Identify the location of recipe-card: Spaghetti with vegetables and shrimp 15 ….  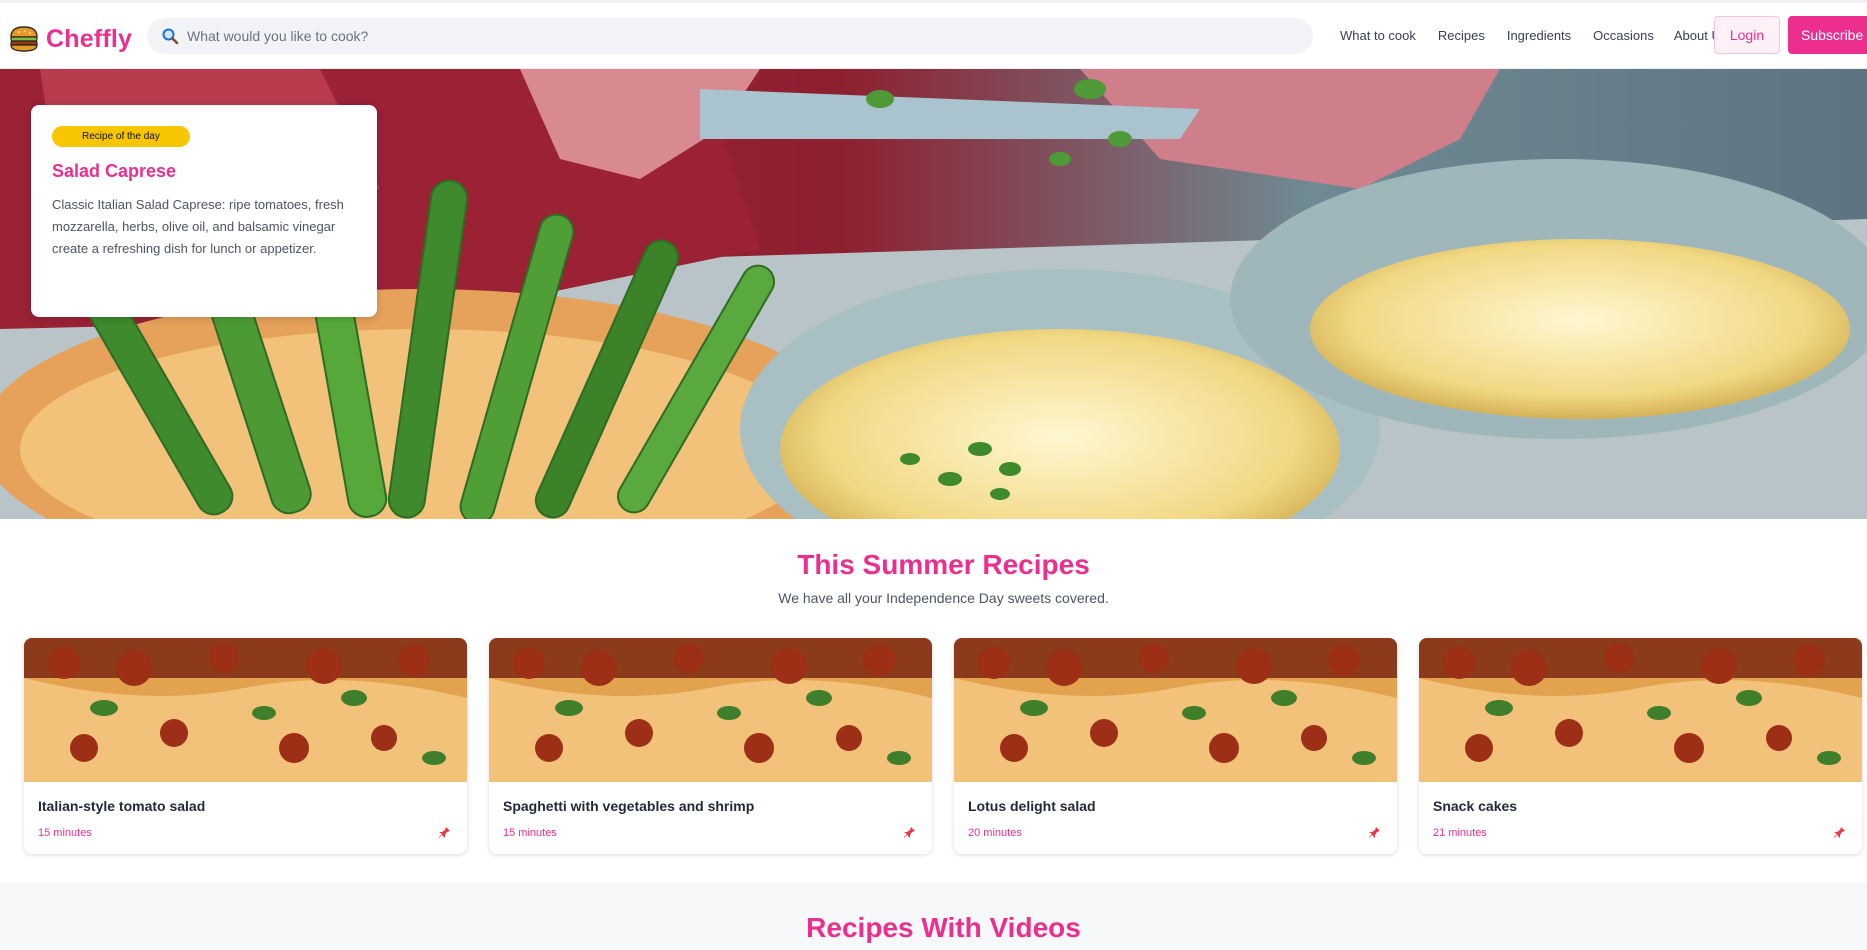
(710, 746).